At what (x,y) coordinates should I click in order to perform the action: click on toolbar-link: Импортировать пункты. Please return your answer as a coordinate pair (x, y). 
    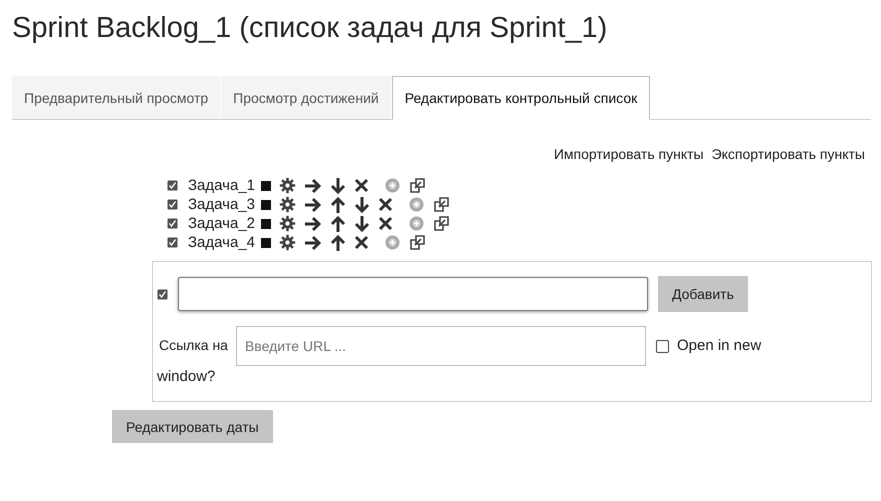
    Looking at the image, I should click on (629, 154).